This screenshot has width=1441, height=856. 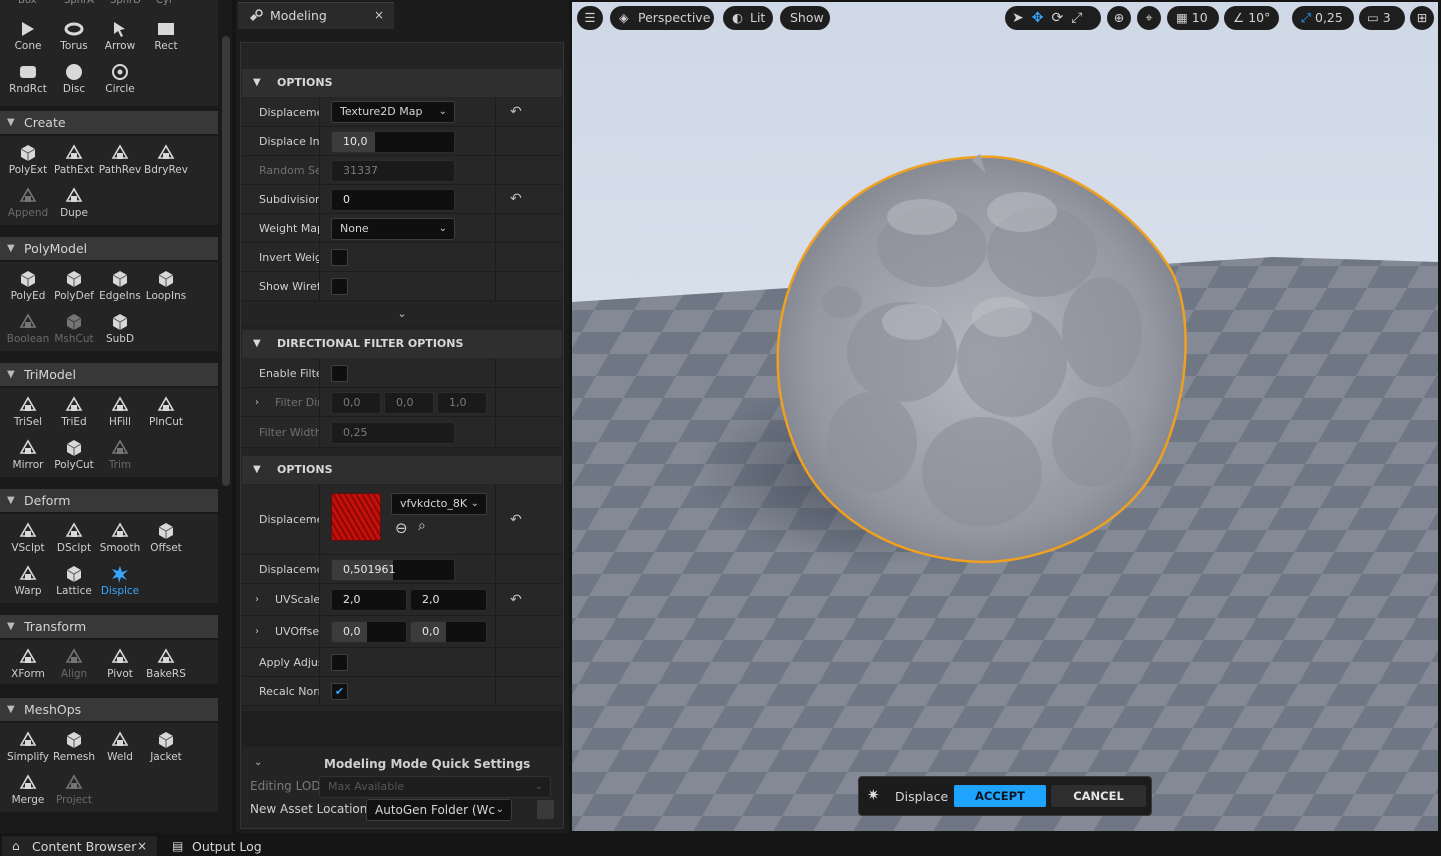 What do you see at coordinates (74, 38) in the screenshot?
I see `tool-torus: Torus` at bounding box center [74, 38].